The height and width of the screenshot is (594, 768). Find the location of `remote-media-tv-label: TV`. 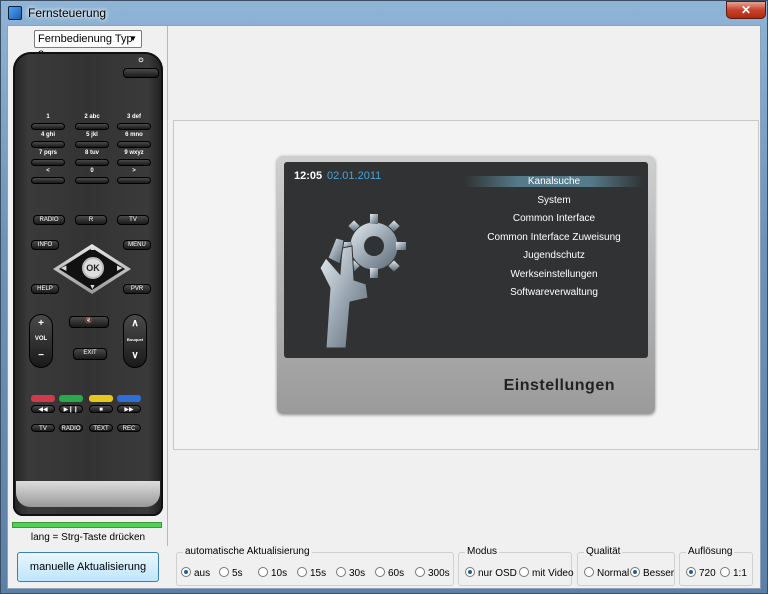

remote-media-tv-label: TV is located at coordinates (43, 429).